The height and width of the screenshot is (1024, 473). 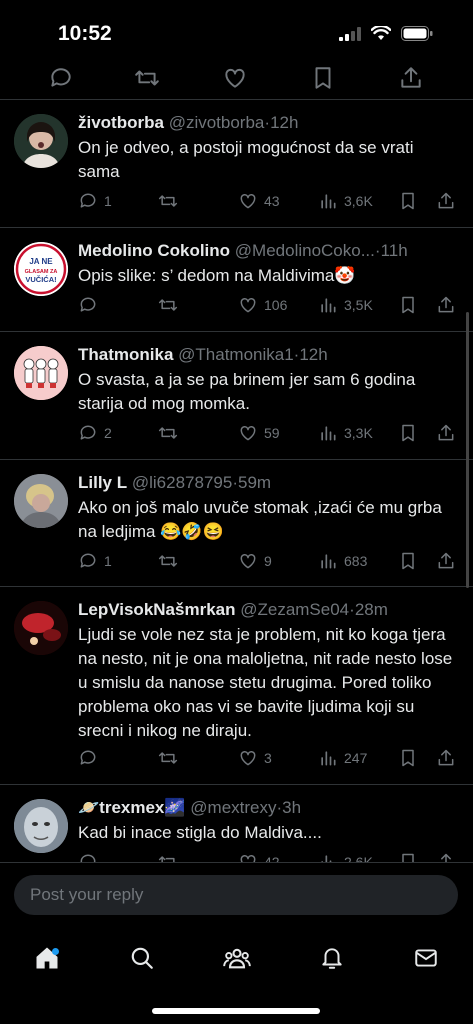 I want to click on author-name: LepVisokNašmrkan, so click(x=156, y=609).